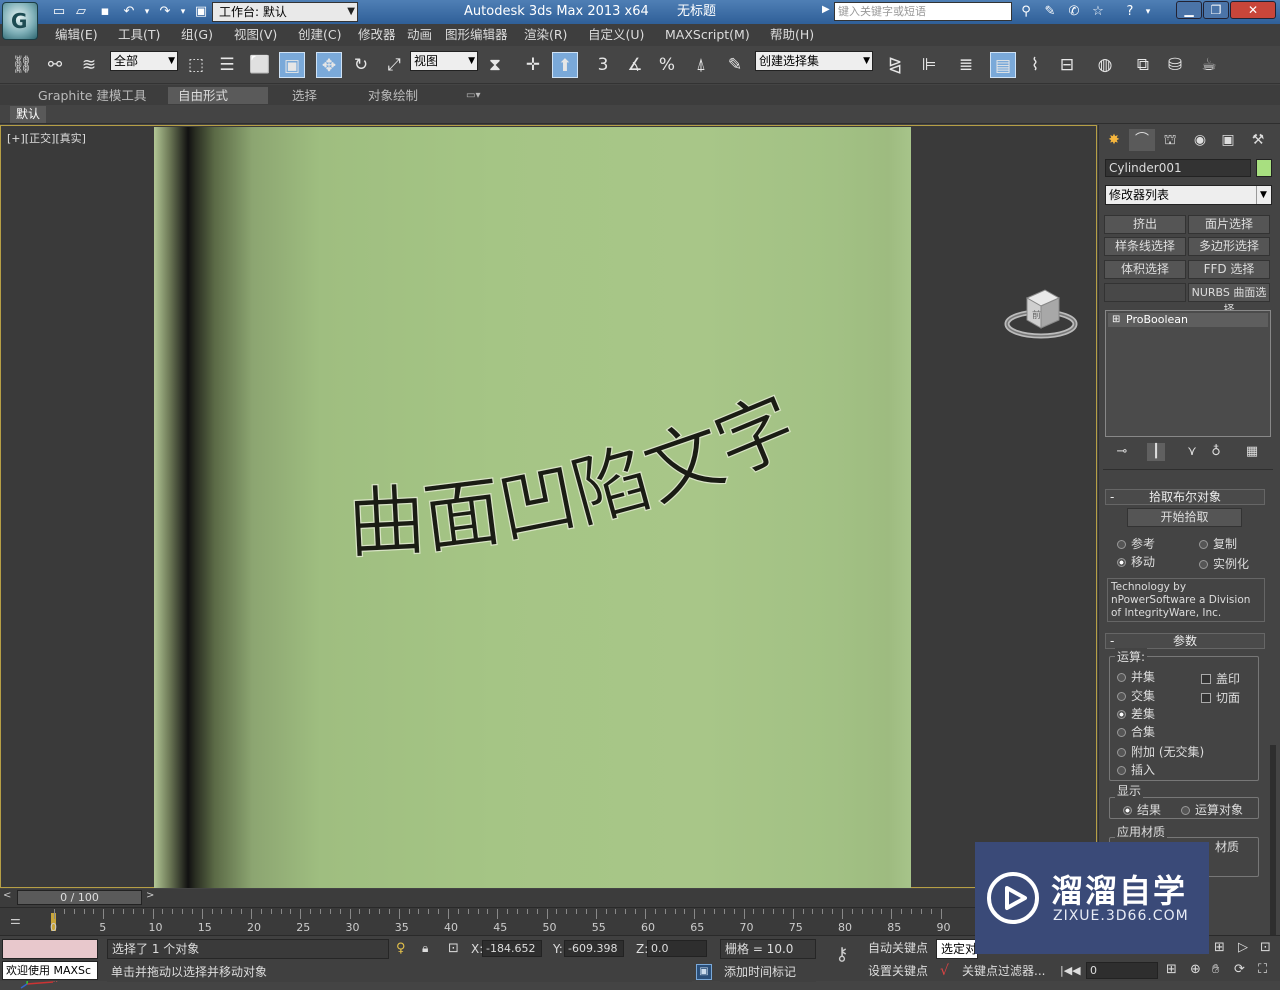 The height and width of the screenshot is (990, 1280). I want to click on maxscript-input: 欢迎使用 MAXSc, so click(50, 970).